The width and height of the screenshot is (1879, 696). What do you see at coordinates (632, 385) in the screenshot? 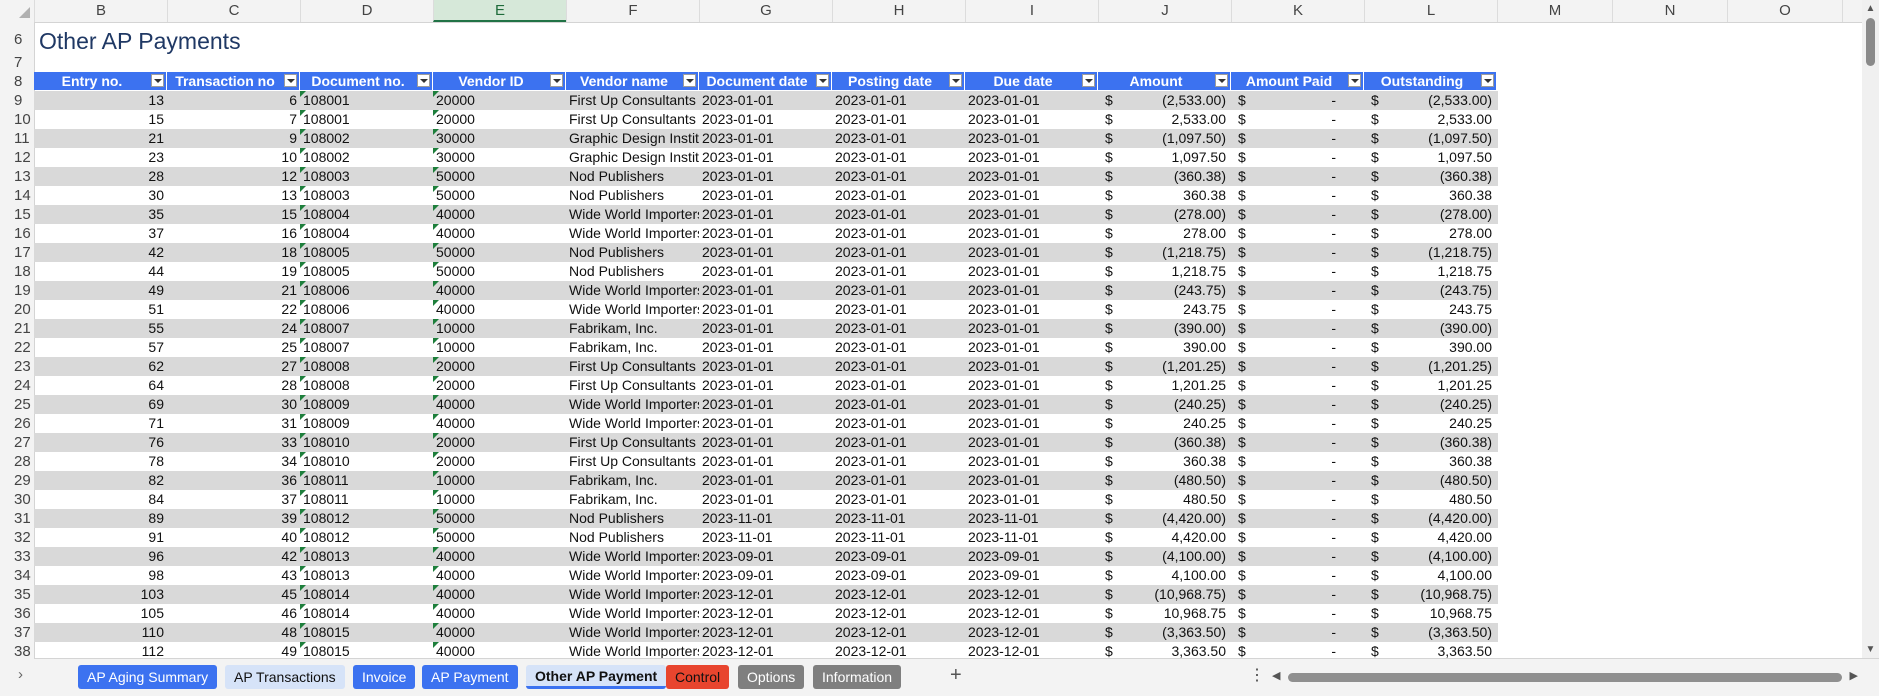
I see `cell-vname: First Up Consultants` at bounding box center [632, 385].